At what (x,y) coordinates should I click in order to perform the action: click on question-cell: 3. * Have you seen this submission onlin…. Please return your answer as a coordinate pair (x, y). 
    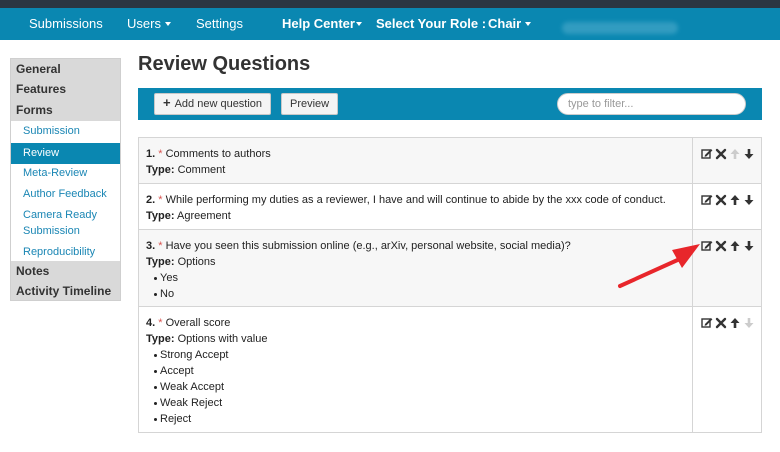
    Looking at the image, I should click on (416, 268).